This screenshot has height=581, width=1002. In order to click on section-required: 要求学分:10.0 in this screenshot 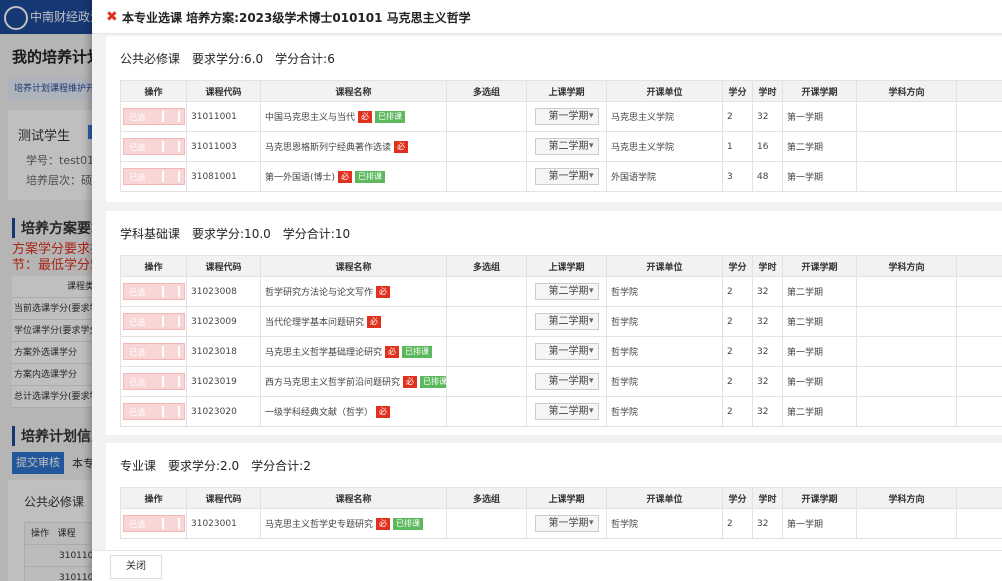, I will do `click(231, 234)`.